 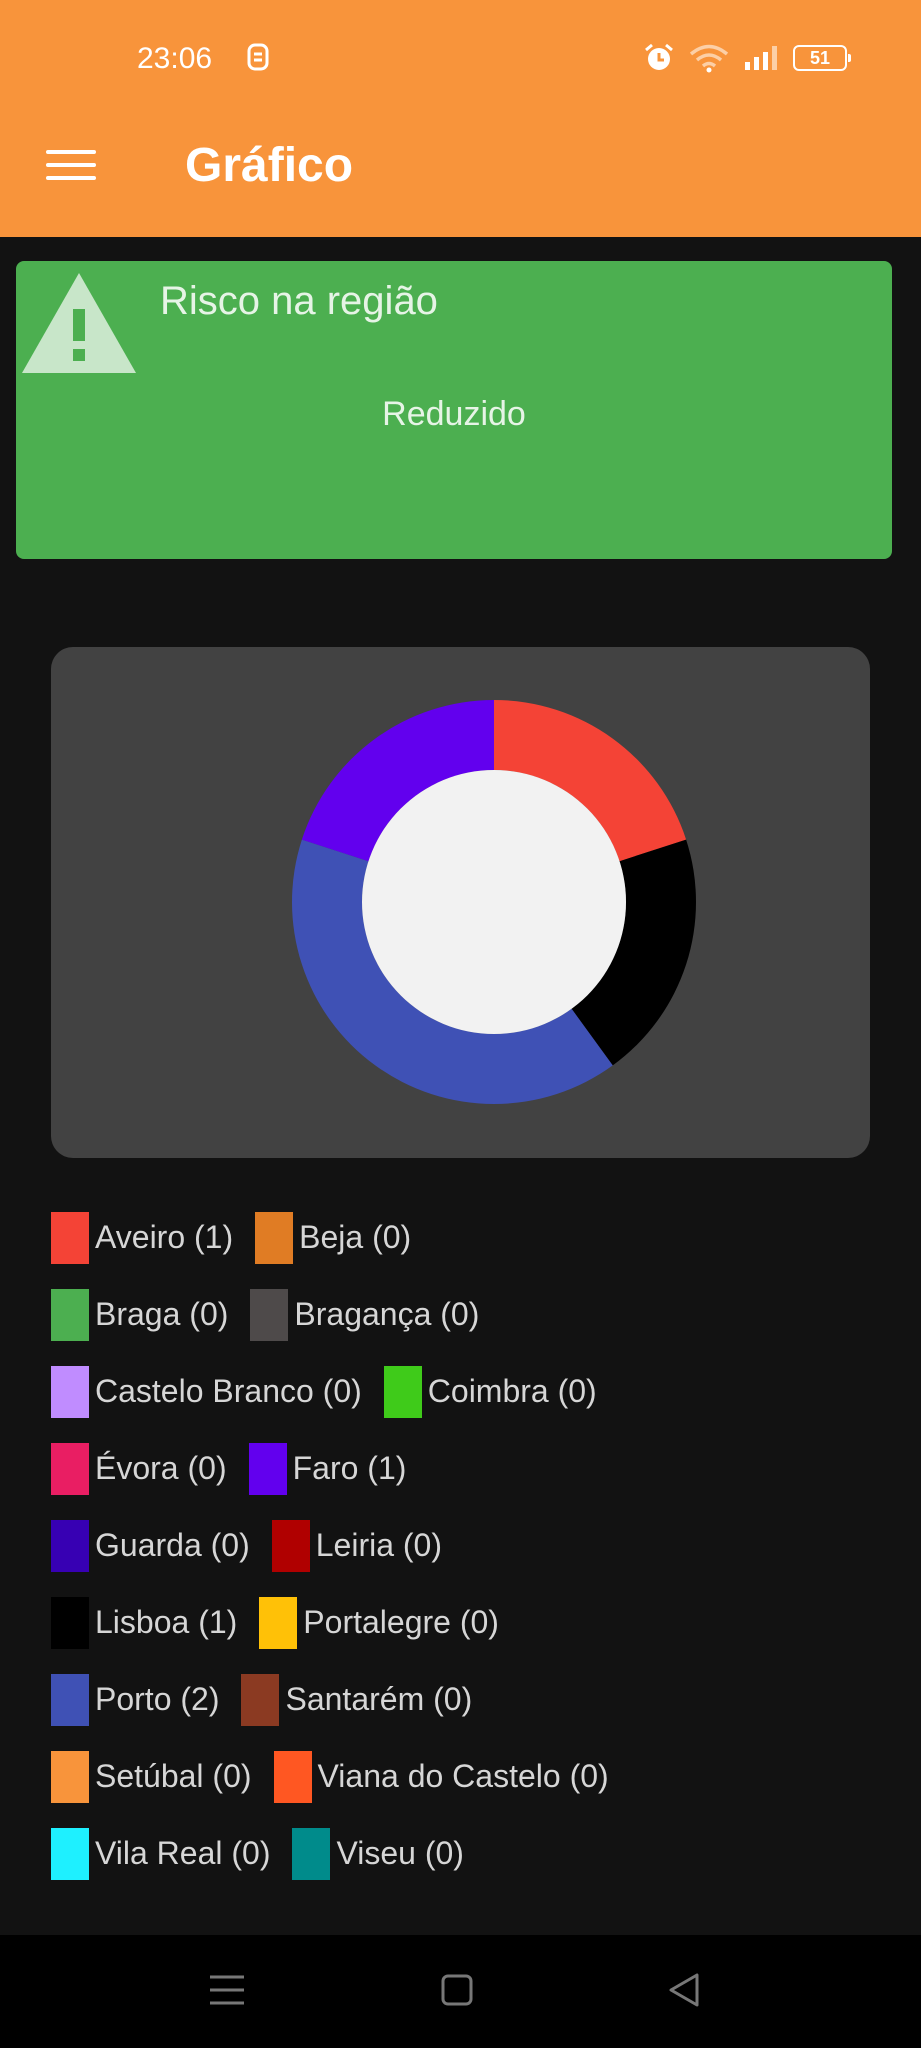 What do you see at coordinates (162, 1314) in the screenshot?
I see `legend-label: Braga (0)` at bounding box center [162, 1314].